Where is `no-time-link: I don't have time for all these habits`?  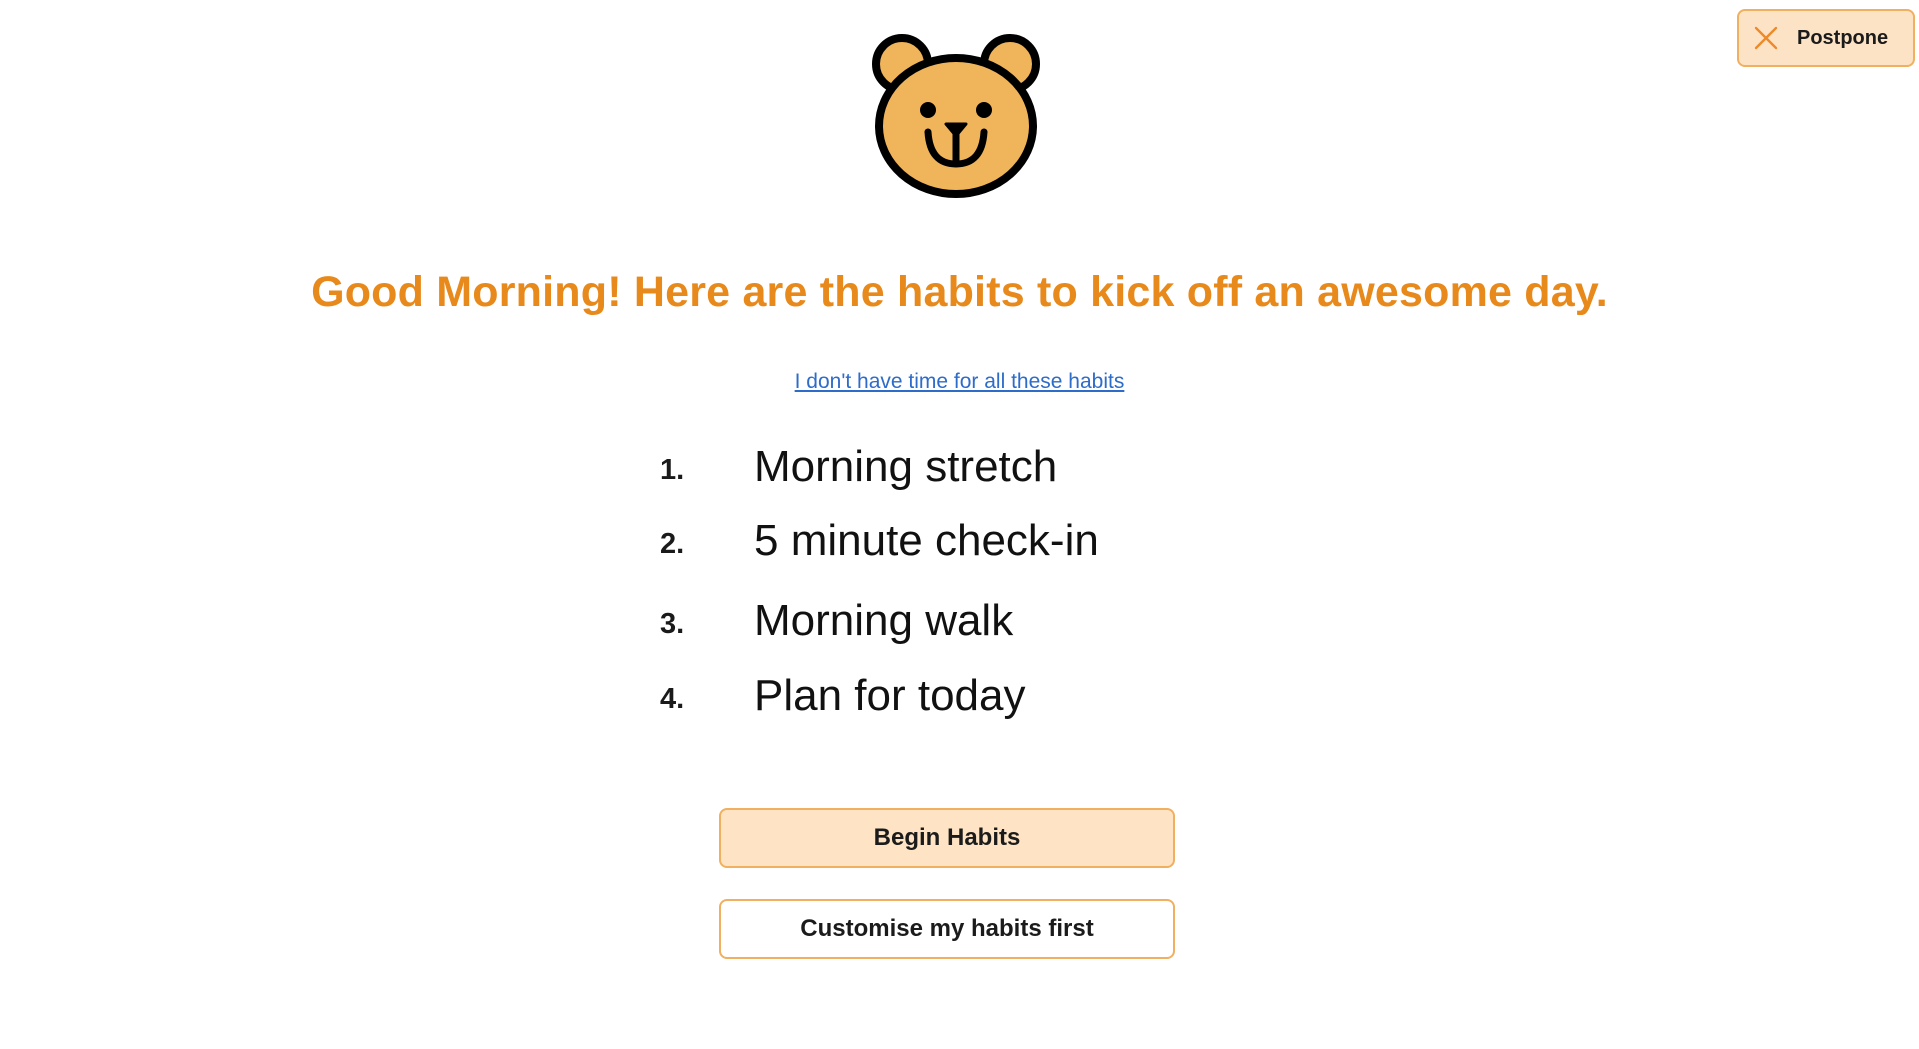
no-time-link: I don't have time for all these habits is located at coordinates (959, 382).